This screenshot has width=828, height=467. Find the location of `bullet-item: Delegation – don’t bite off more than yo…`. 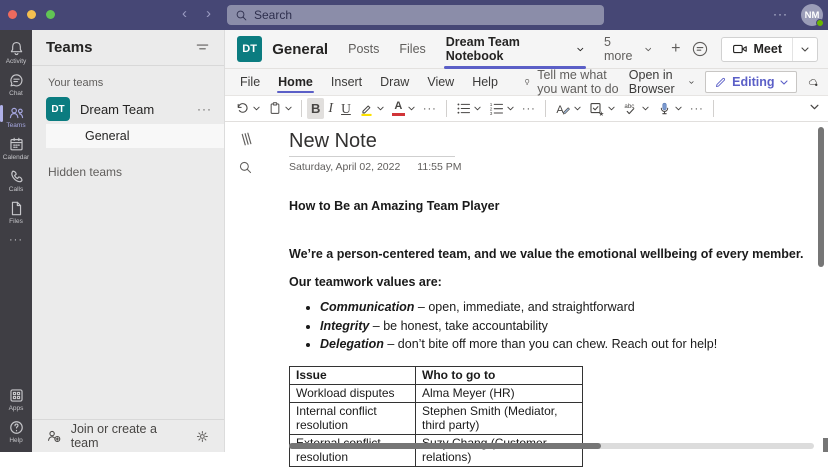

bullet-item: Delegation – don’t bite off more than yo… is located at coordinates (564, 344).